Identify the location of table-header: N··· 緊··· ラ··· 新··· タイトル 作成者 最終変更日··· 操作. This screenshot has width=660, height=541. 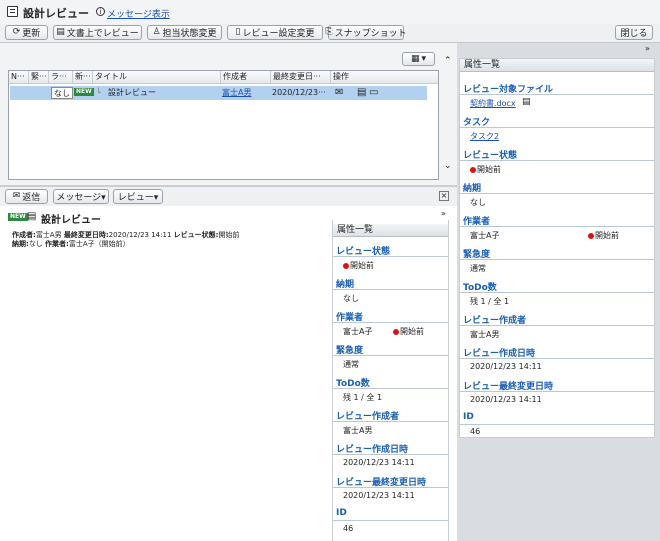
(223, 77).